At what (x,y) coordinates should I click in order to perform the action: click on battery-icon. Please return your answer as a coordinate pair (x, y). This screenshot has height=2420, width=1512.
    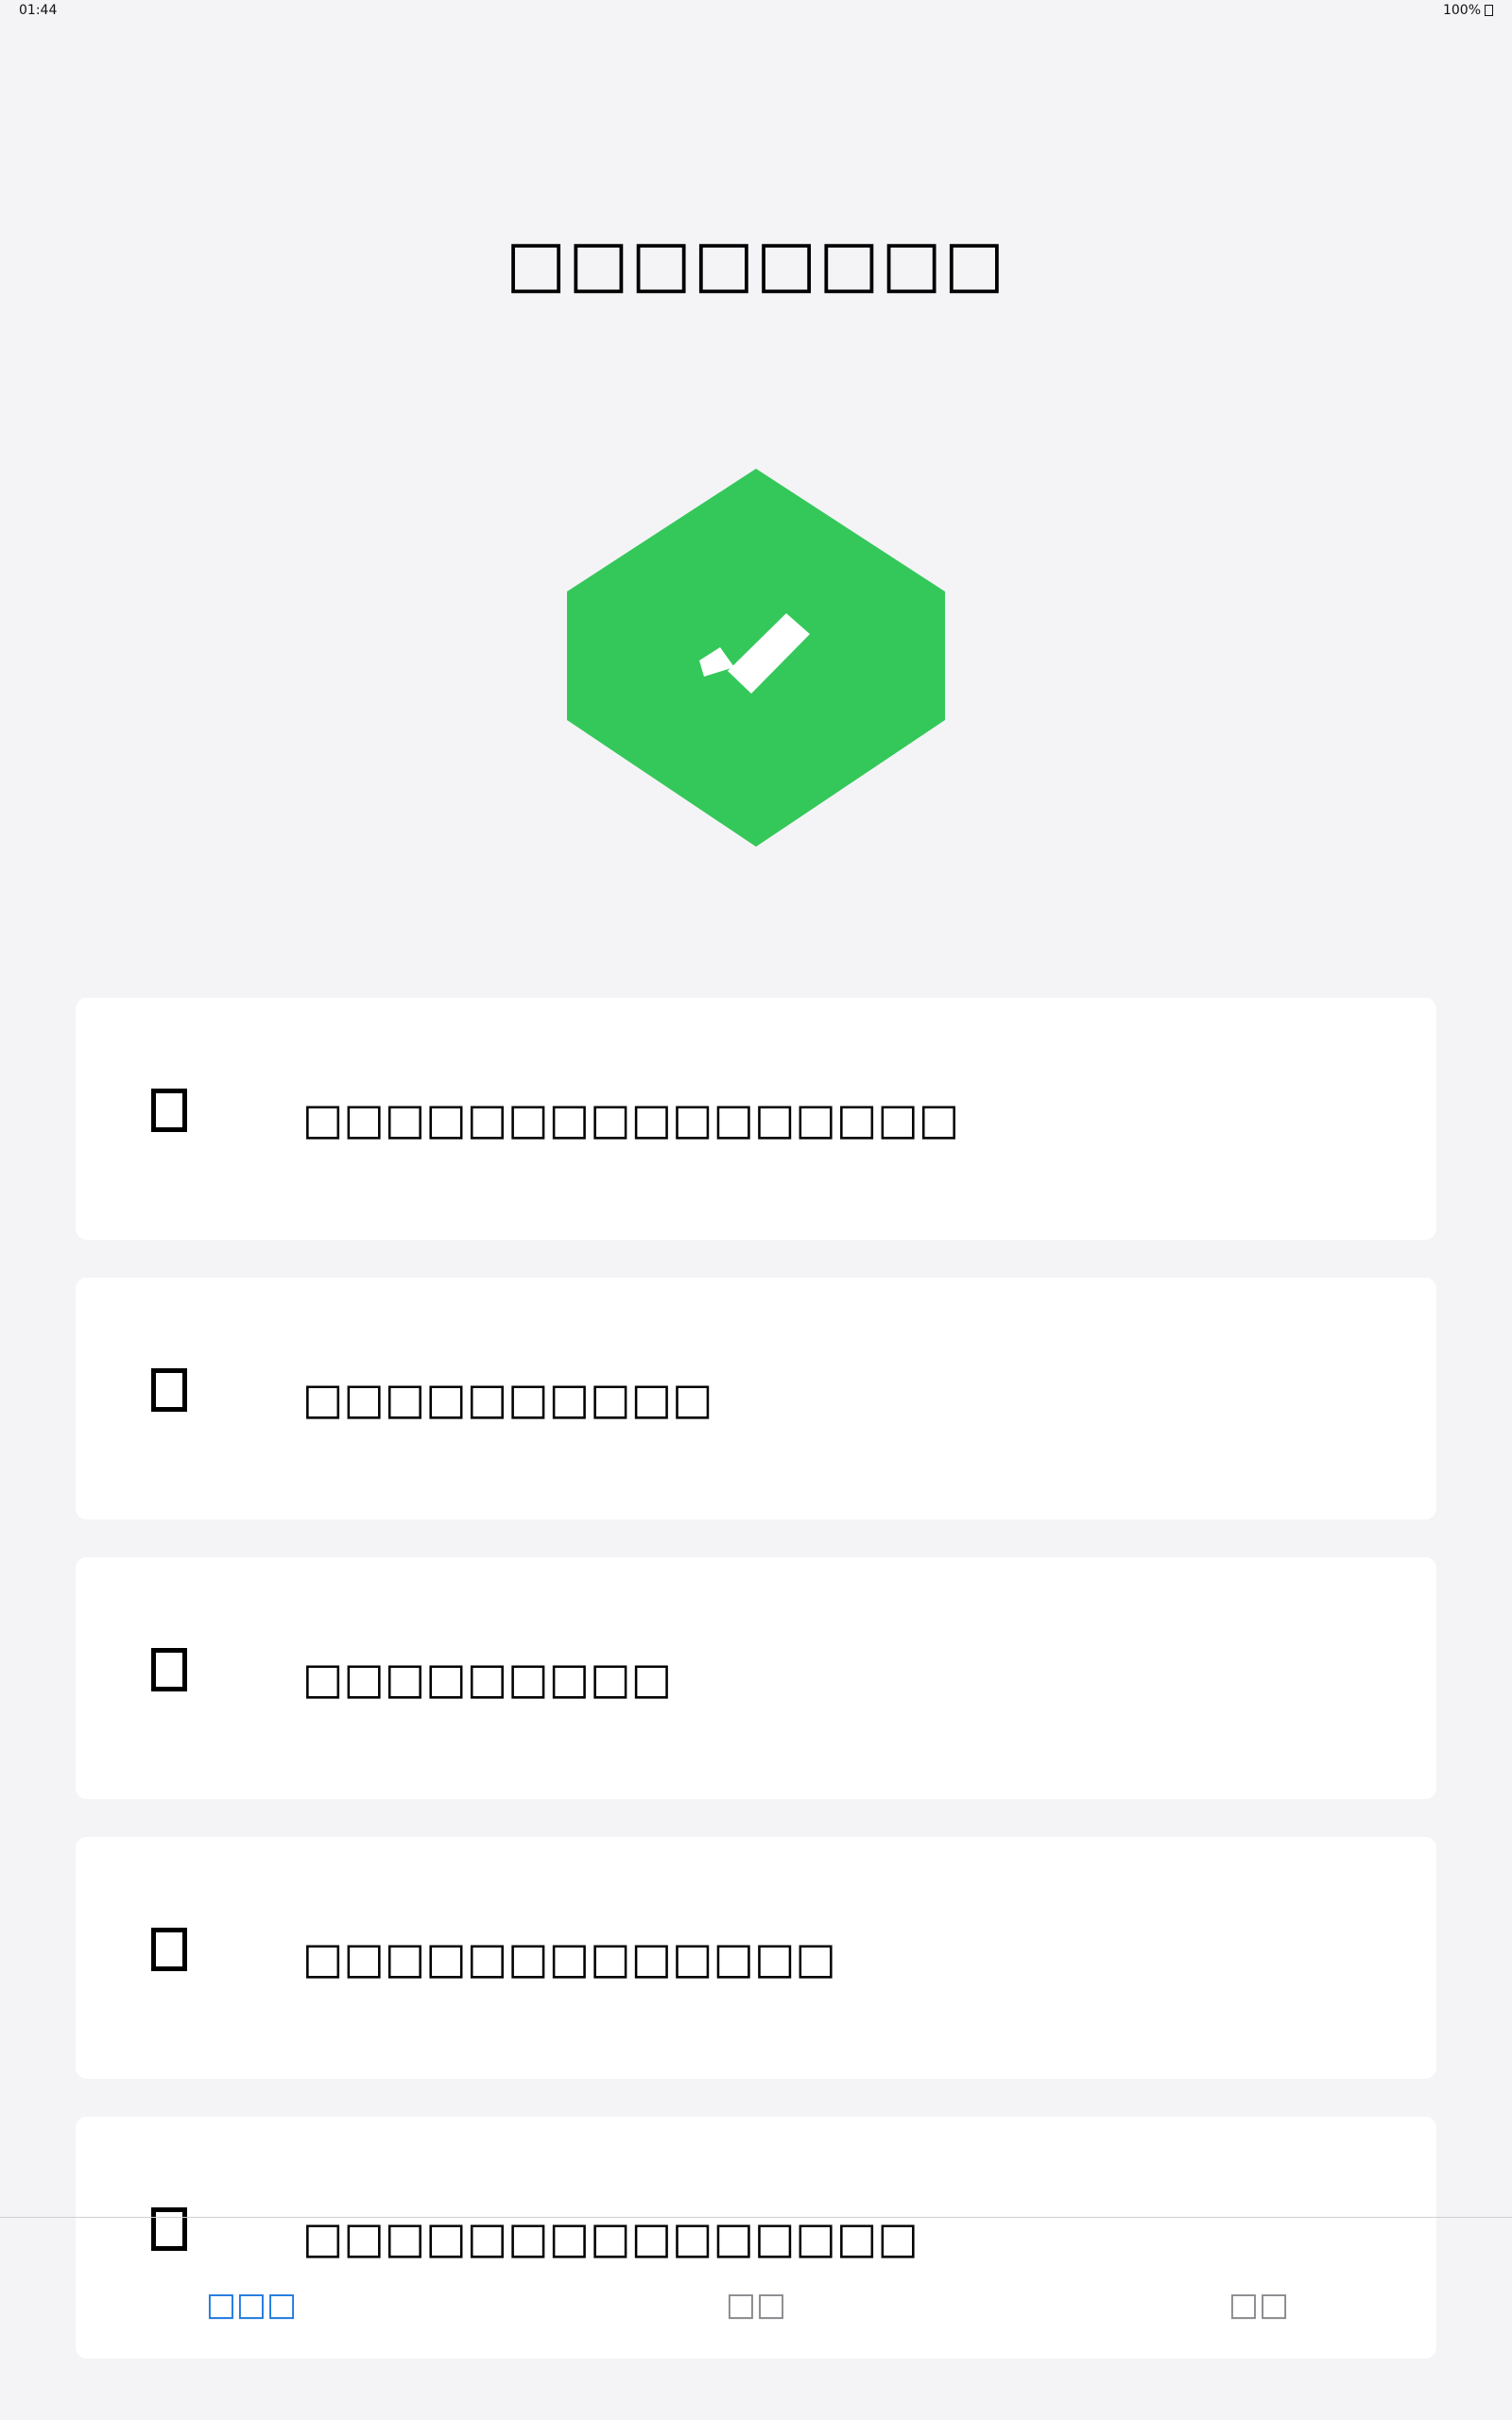
    Looking at the image, I should click on (1489, 10).